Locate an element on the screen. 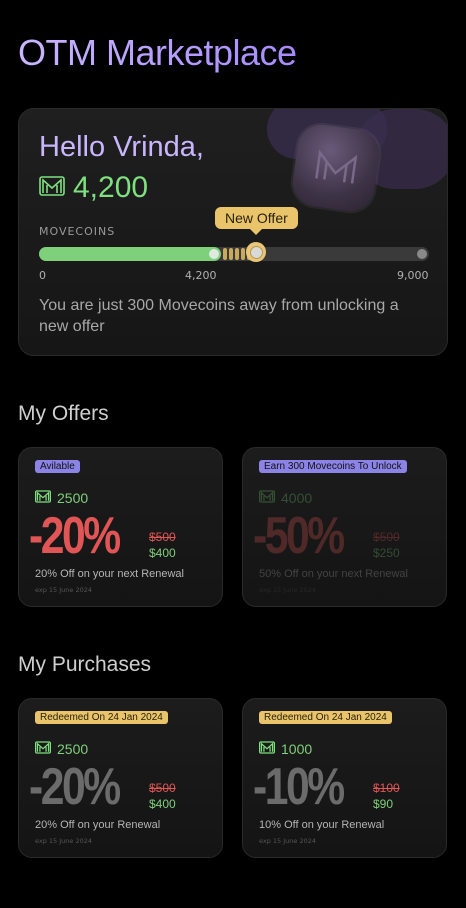  offer-cost: 2500 is located at coordinates (61, 497).